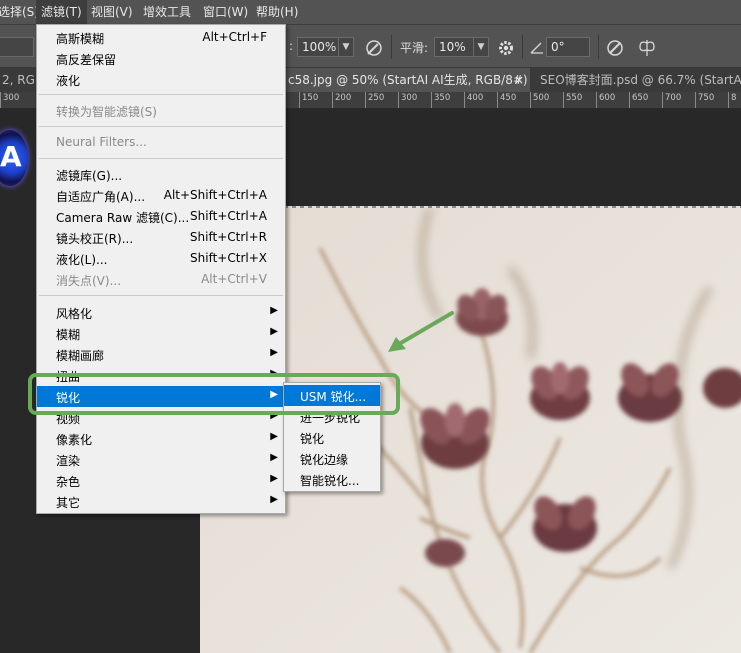 The width and height of the screenshot is (741, 653). What do you see at coordinates (234, 279) in the screenshot?
I see `menu-item-shortcut: Alt+Ctrl+V` at bounding box center [234, 279].